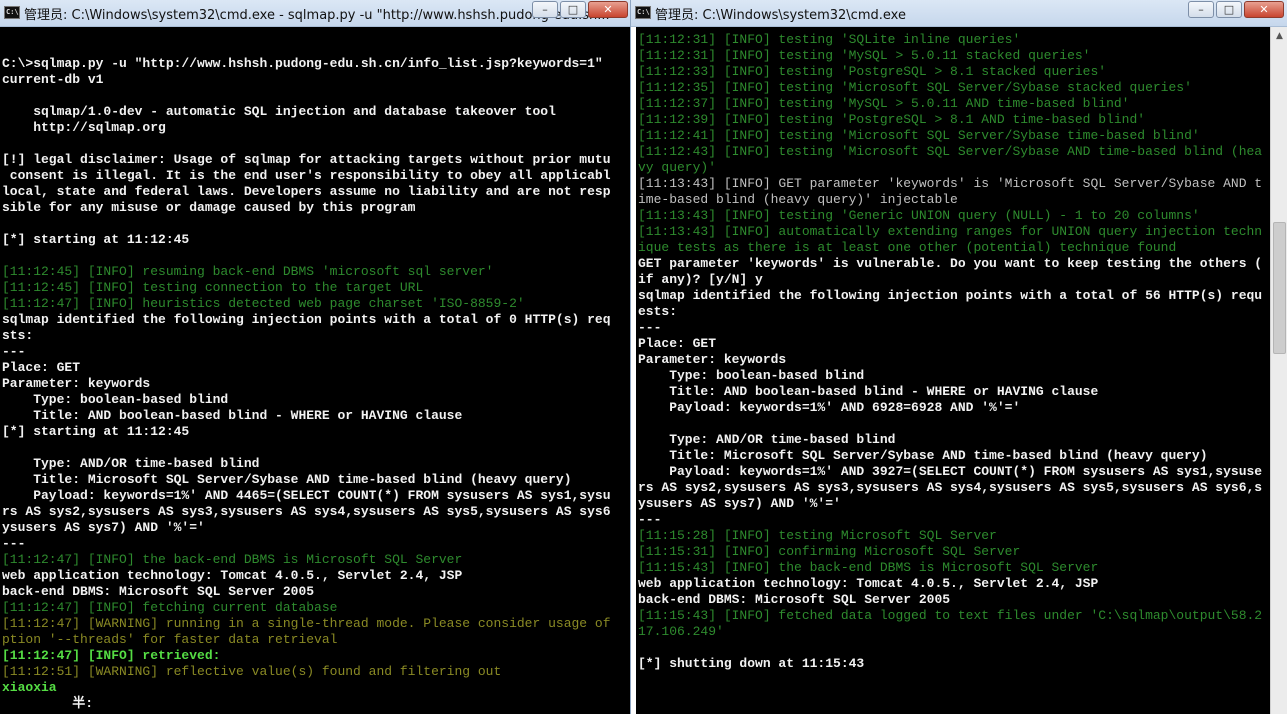 The image size is (1287, 714). What do you see at coordinates (53, 79) in the screenshot?
I see `console-line: current-db v1` at bounding box center [53, 79].